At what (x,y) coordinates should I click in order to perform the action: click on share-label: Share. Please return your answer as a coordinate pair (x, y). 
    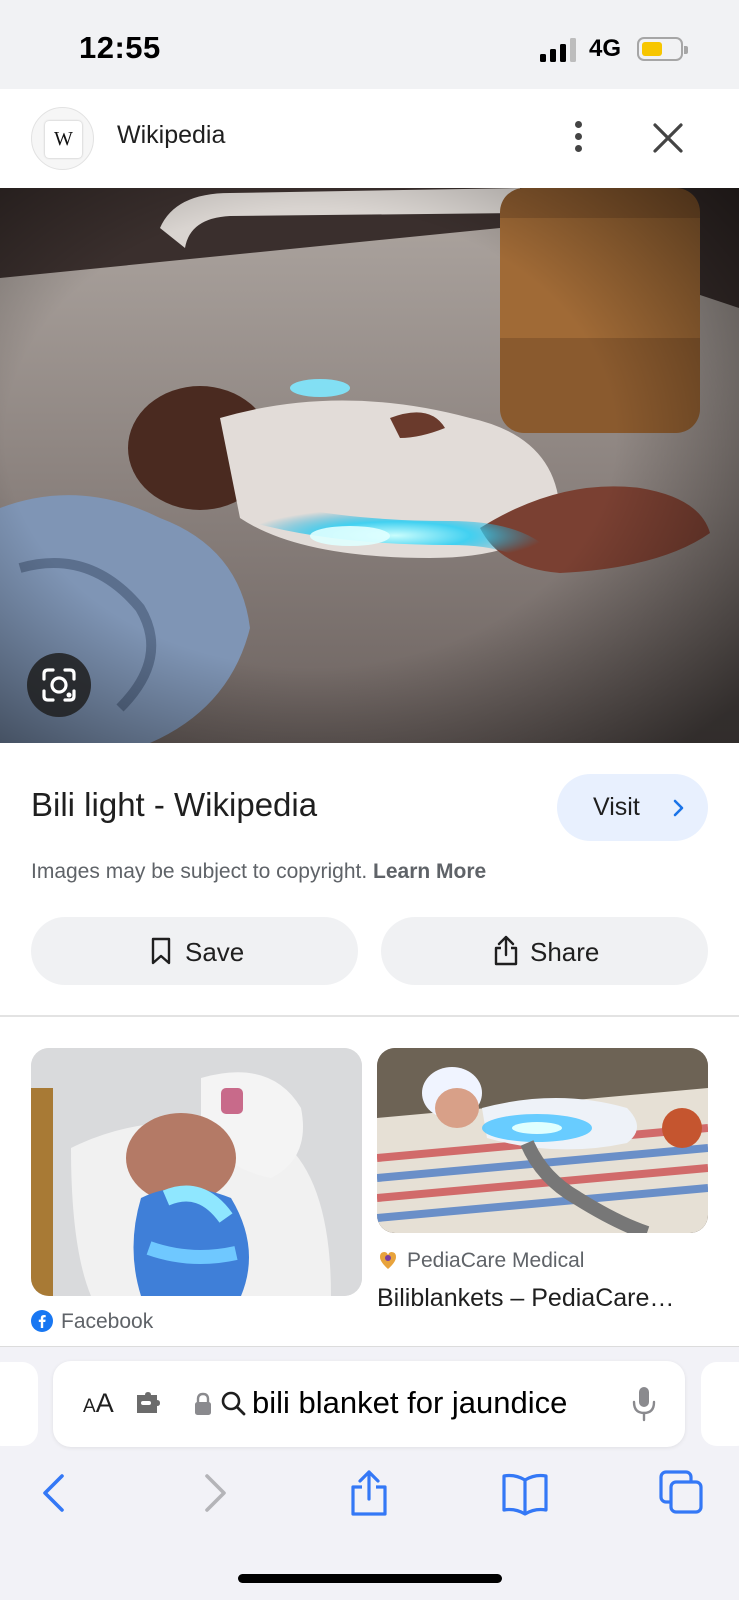
    Looking at the image, I should click on (565, 952).